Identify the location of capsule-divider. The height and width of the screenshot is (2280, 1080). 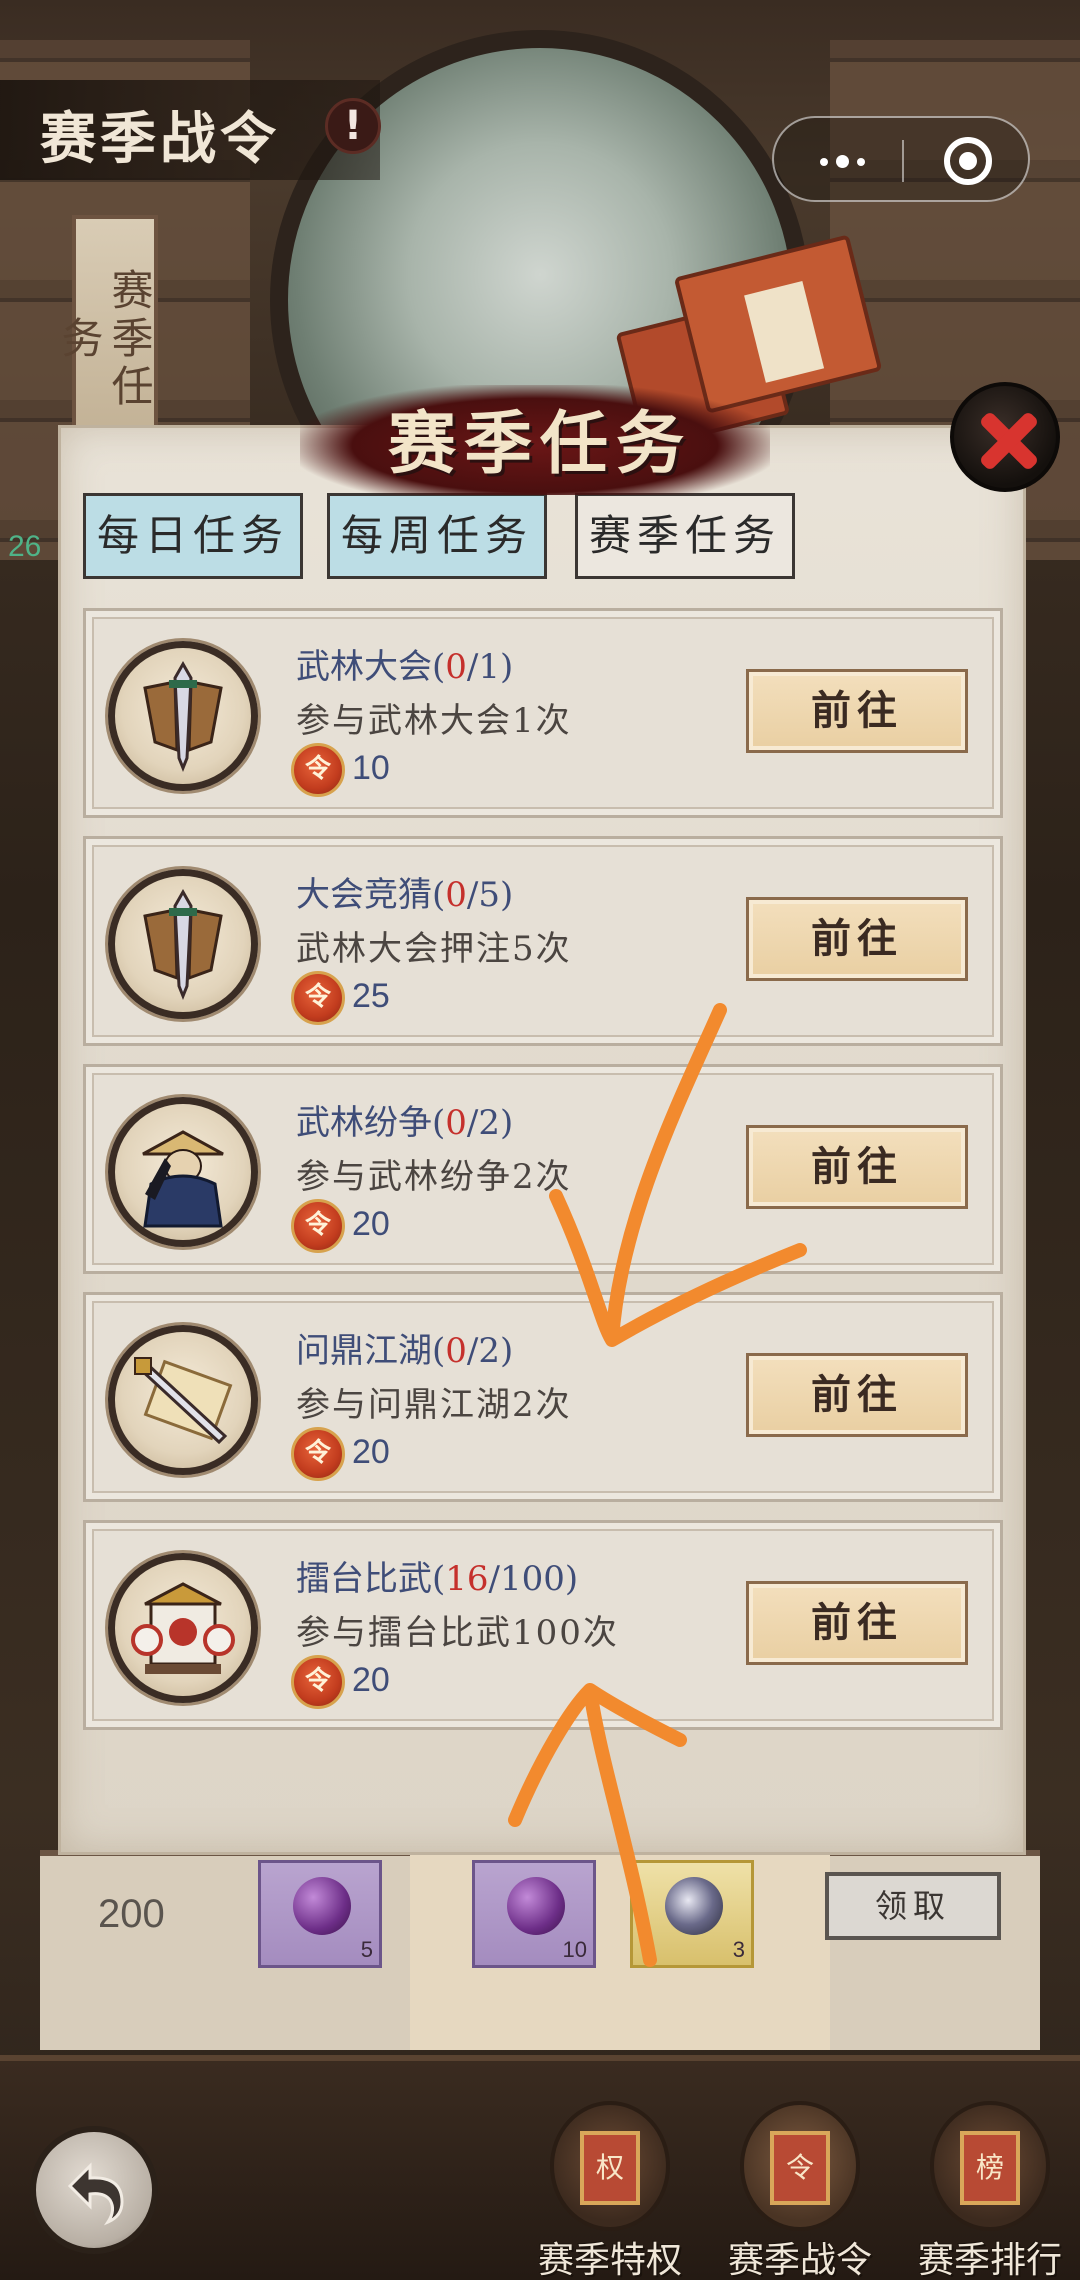
(903, 161).